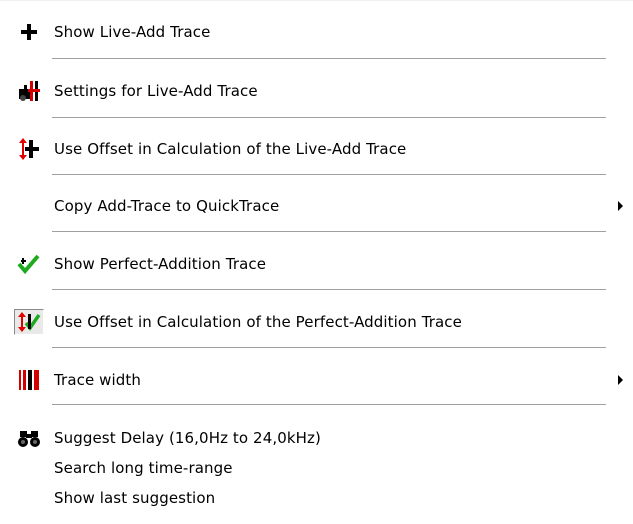  Describe the element at coordinates (160, 264) in the screenshot. I see `menu-item-label: Show Perfect-Addition Trace` at that location.